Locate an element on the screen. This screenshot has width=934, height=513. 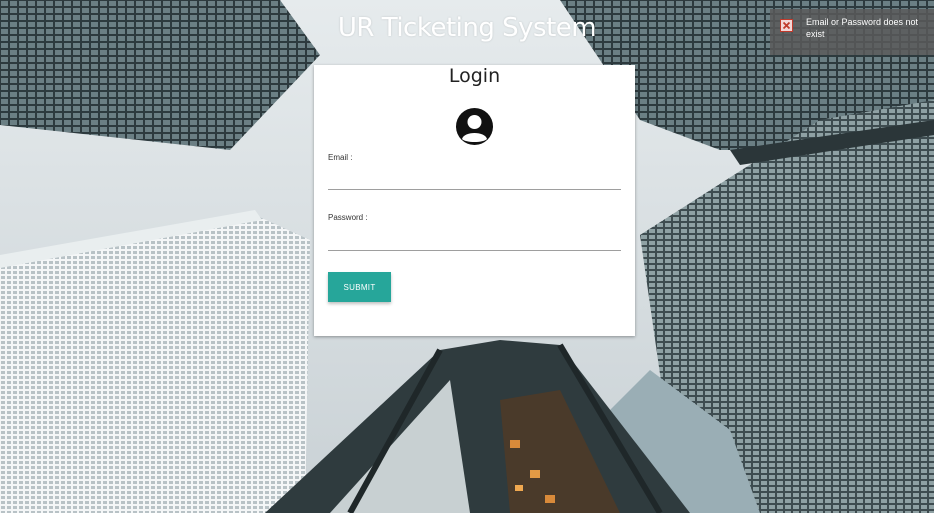
email-field is located at coordinates (474, 180).